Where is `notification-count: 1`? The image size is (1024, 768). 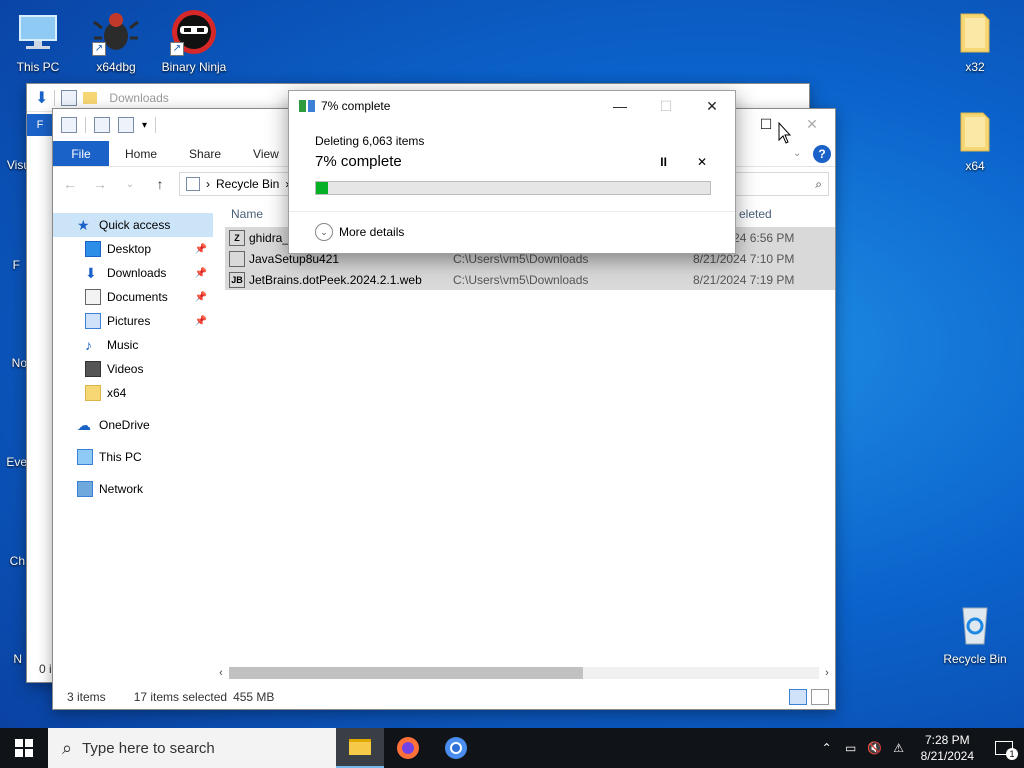 notification-count: 1 is located at coordinates (1012, 754).